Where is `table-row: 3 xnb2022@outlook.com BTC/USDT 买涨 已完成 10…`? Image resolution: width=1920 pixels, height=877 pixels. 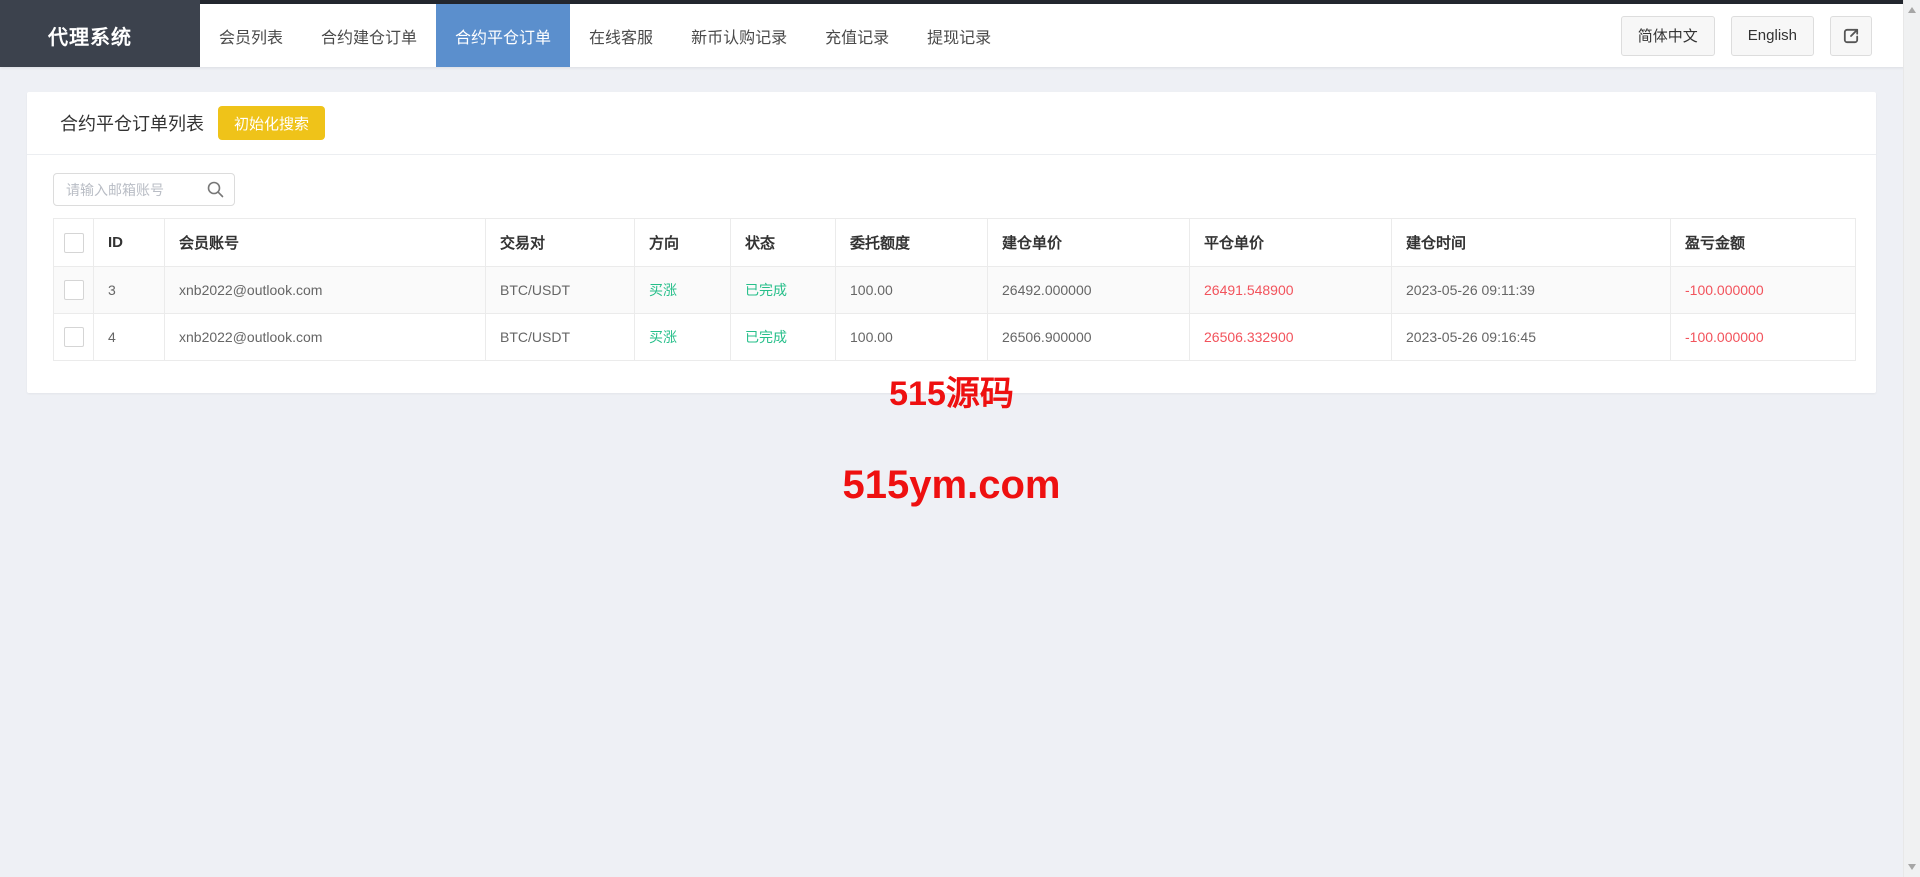
table-row: 3 xnb2022@outlook.com BTC/USDT 买涨 已完成 10… is located at coordinates (954, 290).